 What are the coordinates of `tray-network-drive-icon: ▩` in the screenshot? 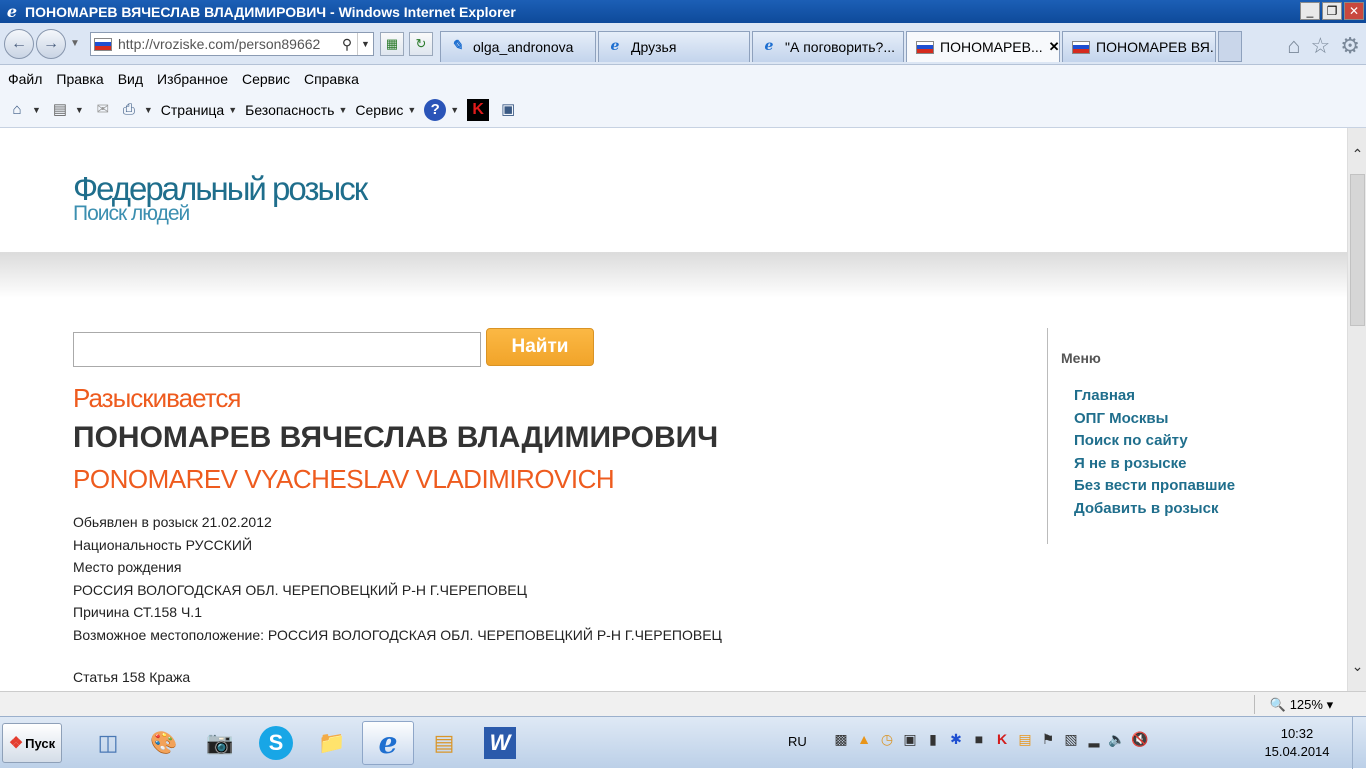 It's located at (841, 739).